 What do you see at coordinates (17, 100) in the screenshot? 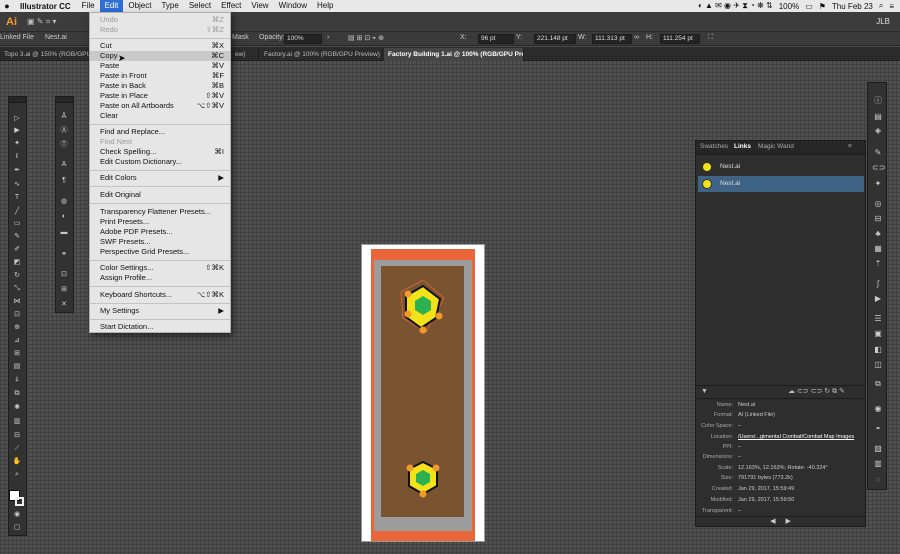
I see `tools-panel-grip` at bounding box center [17, 100].